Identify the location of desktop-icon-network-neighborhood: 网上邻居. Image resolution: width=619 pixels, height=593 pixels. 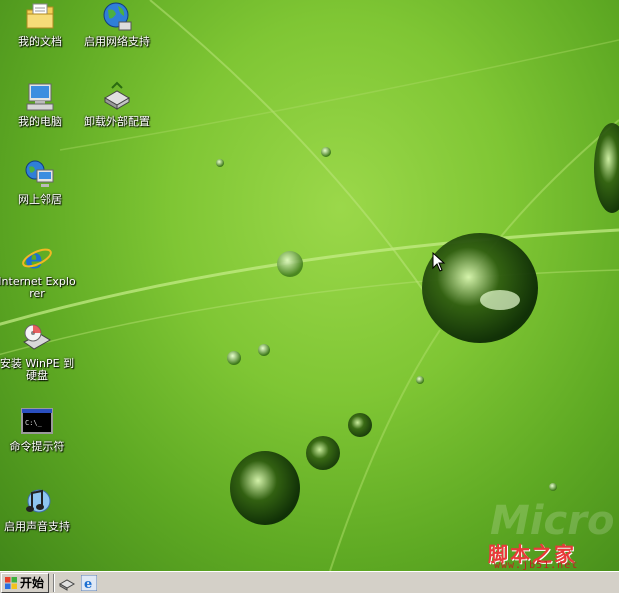
(40, 182).